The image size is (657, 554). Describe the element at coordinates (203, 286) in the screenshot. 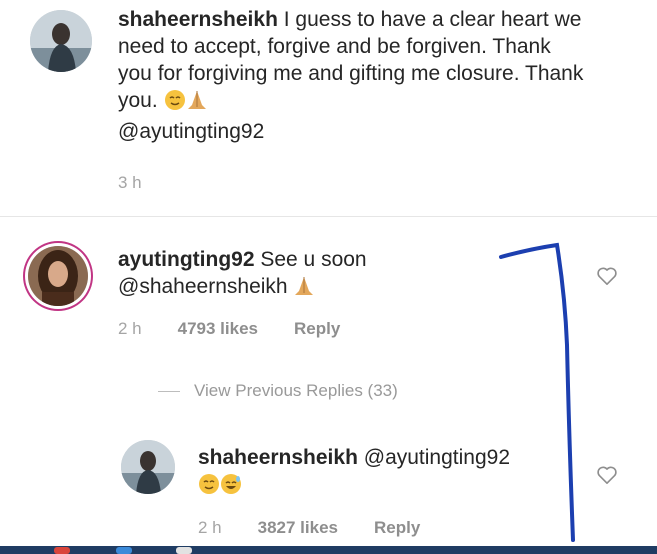

I see `comment-mention: @shaheernsheikh` at that location.